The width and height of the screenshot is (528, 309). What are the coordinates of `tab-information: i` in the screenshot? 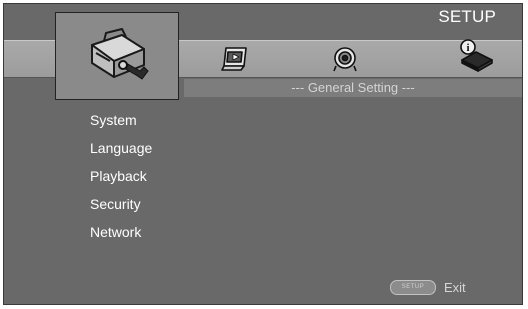 It's located at (476, 56).